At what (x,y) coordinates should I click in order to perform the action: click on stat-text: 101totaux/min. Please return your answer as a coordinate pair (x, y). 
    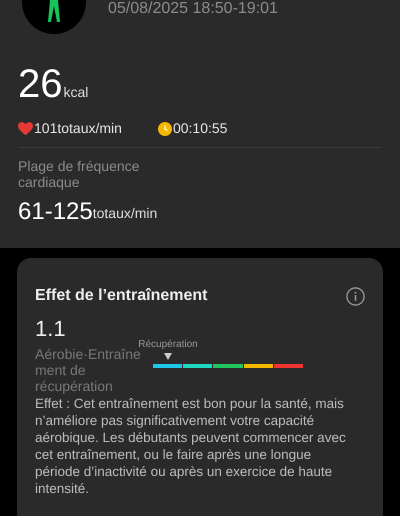
    Looking at the image, I should click on (78, 128).